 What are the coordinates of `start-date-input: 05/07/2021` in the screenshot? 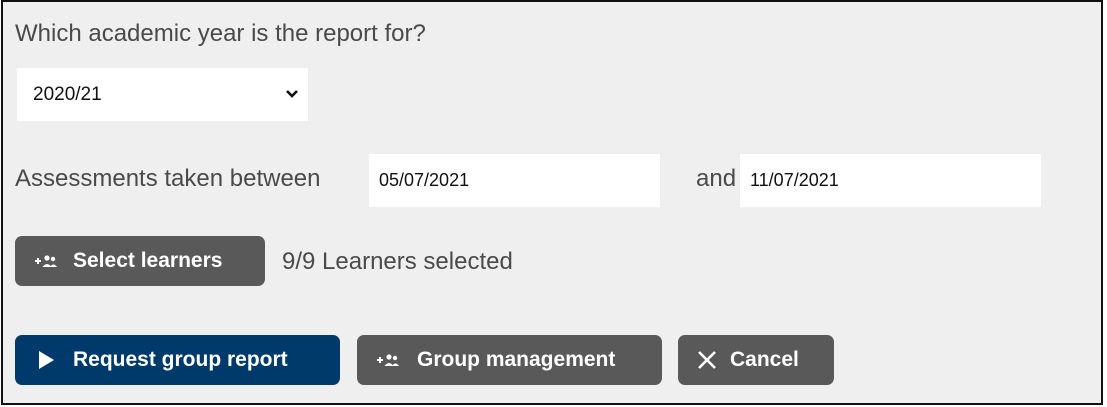 It's located at (514, 180).